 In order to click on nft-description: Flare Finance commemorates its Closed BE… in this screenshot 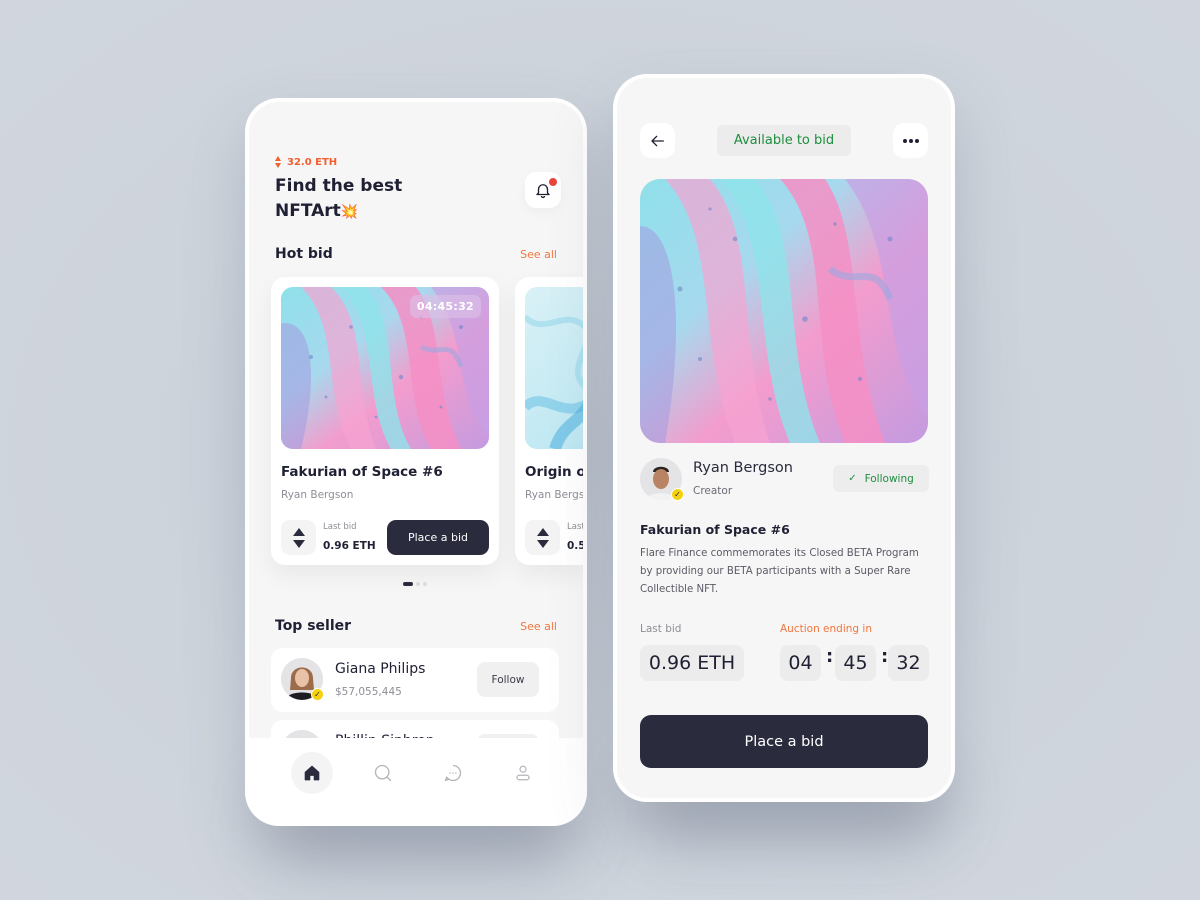, I will do `click(779, 571)`.